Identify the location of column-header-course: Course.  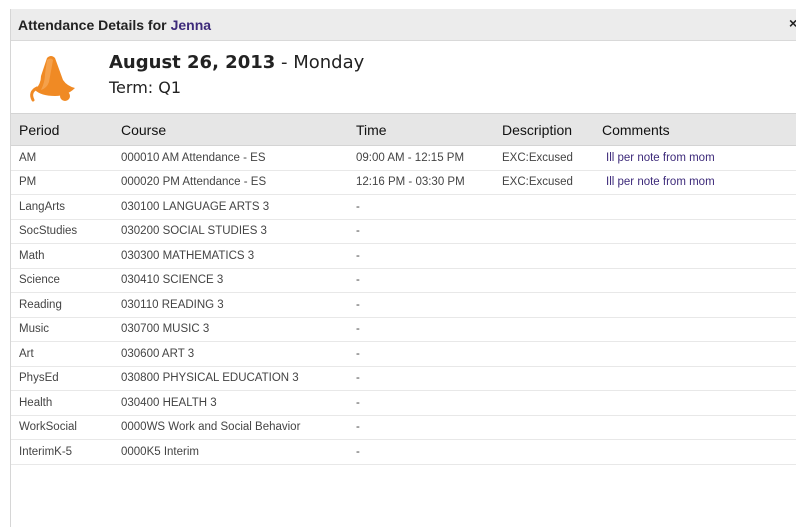
(144, 129).